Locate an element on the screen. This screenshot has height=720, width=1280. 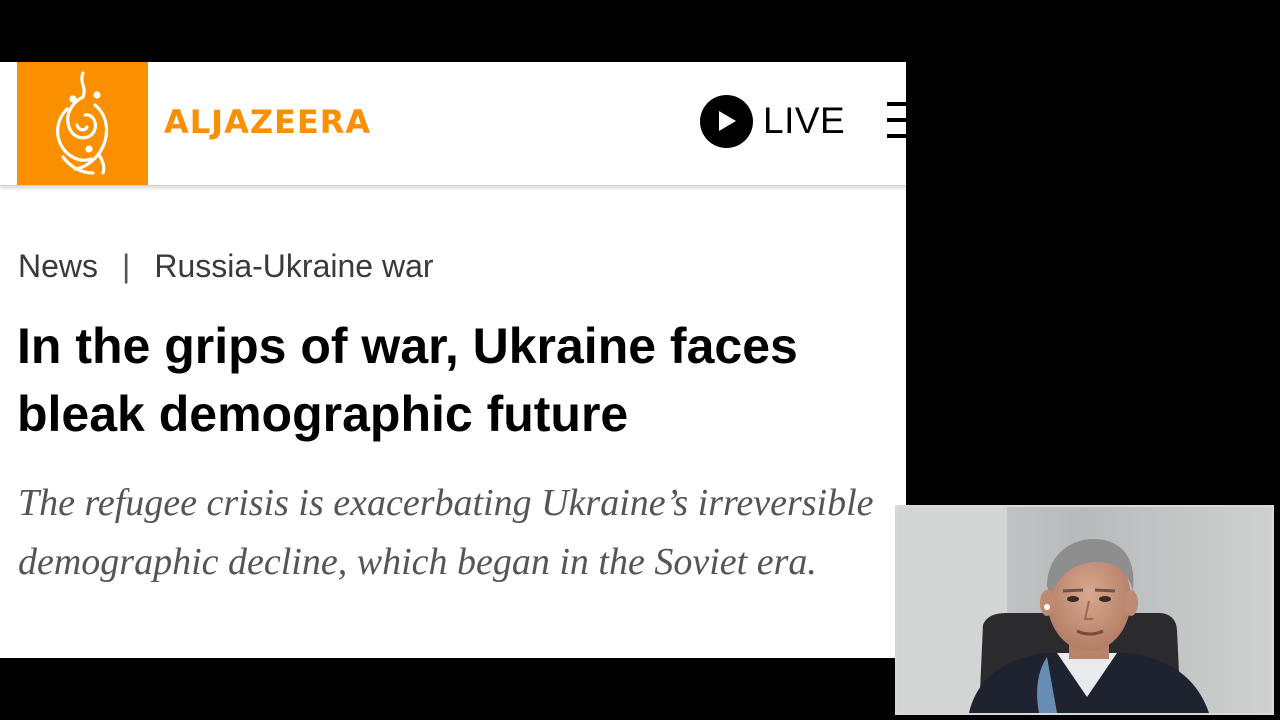
live-button: LIVE is located at coordinates (772, 121).